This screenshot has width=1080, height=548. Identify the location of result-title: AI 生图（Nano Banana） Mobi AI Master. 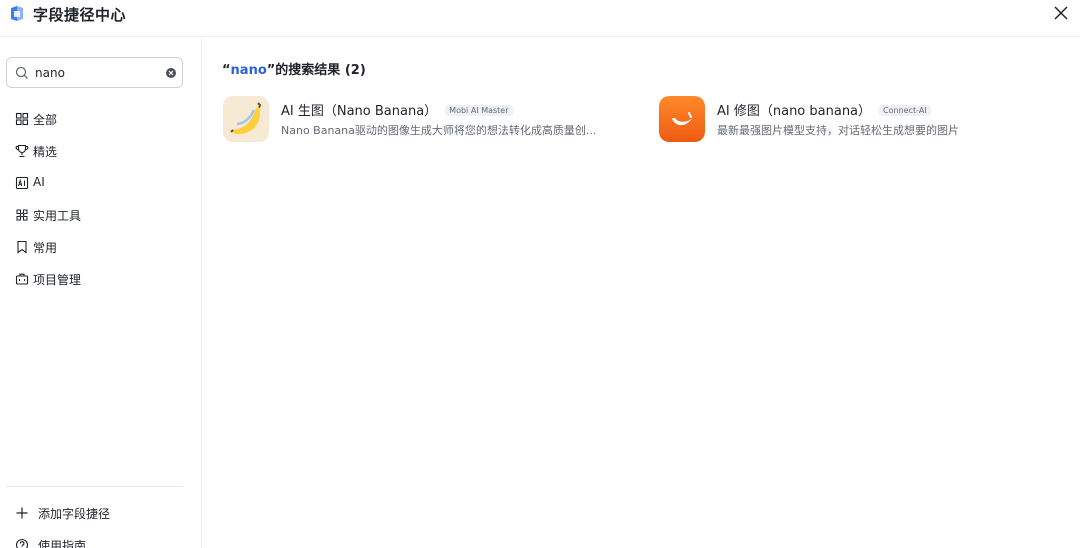
(397, 109).